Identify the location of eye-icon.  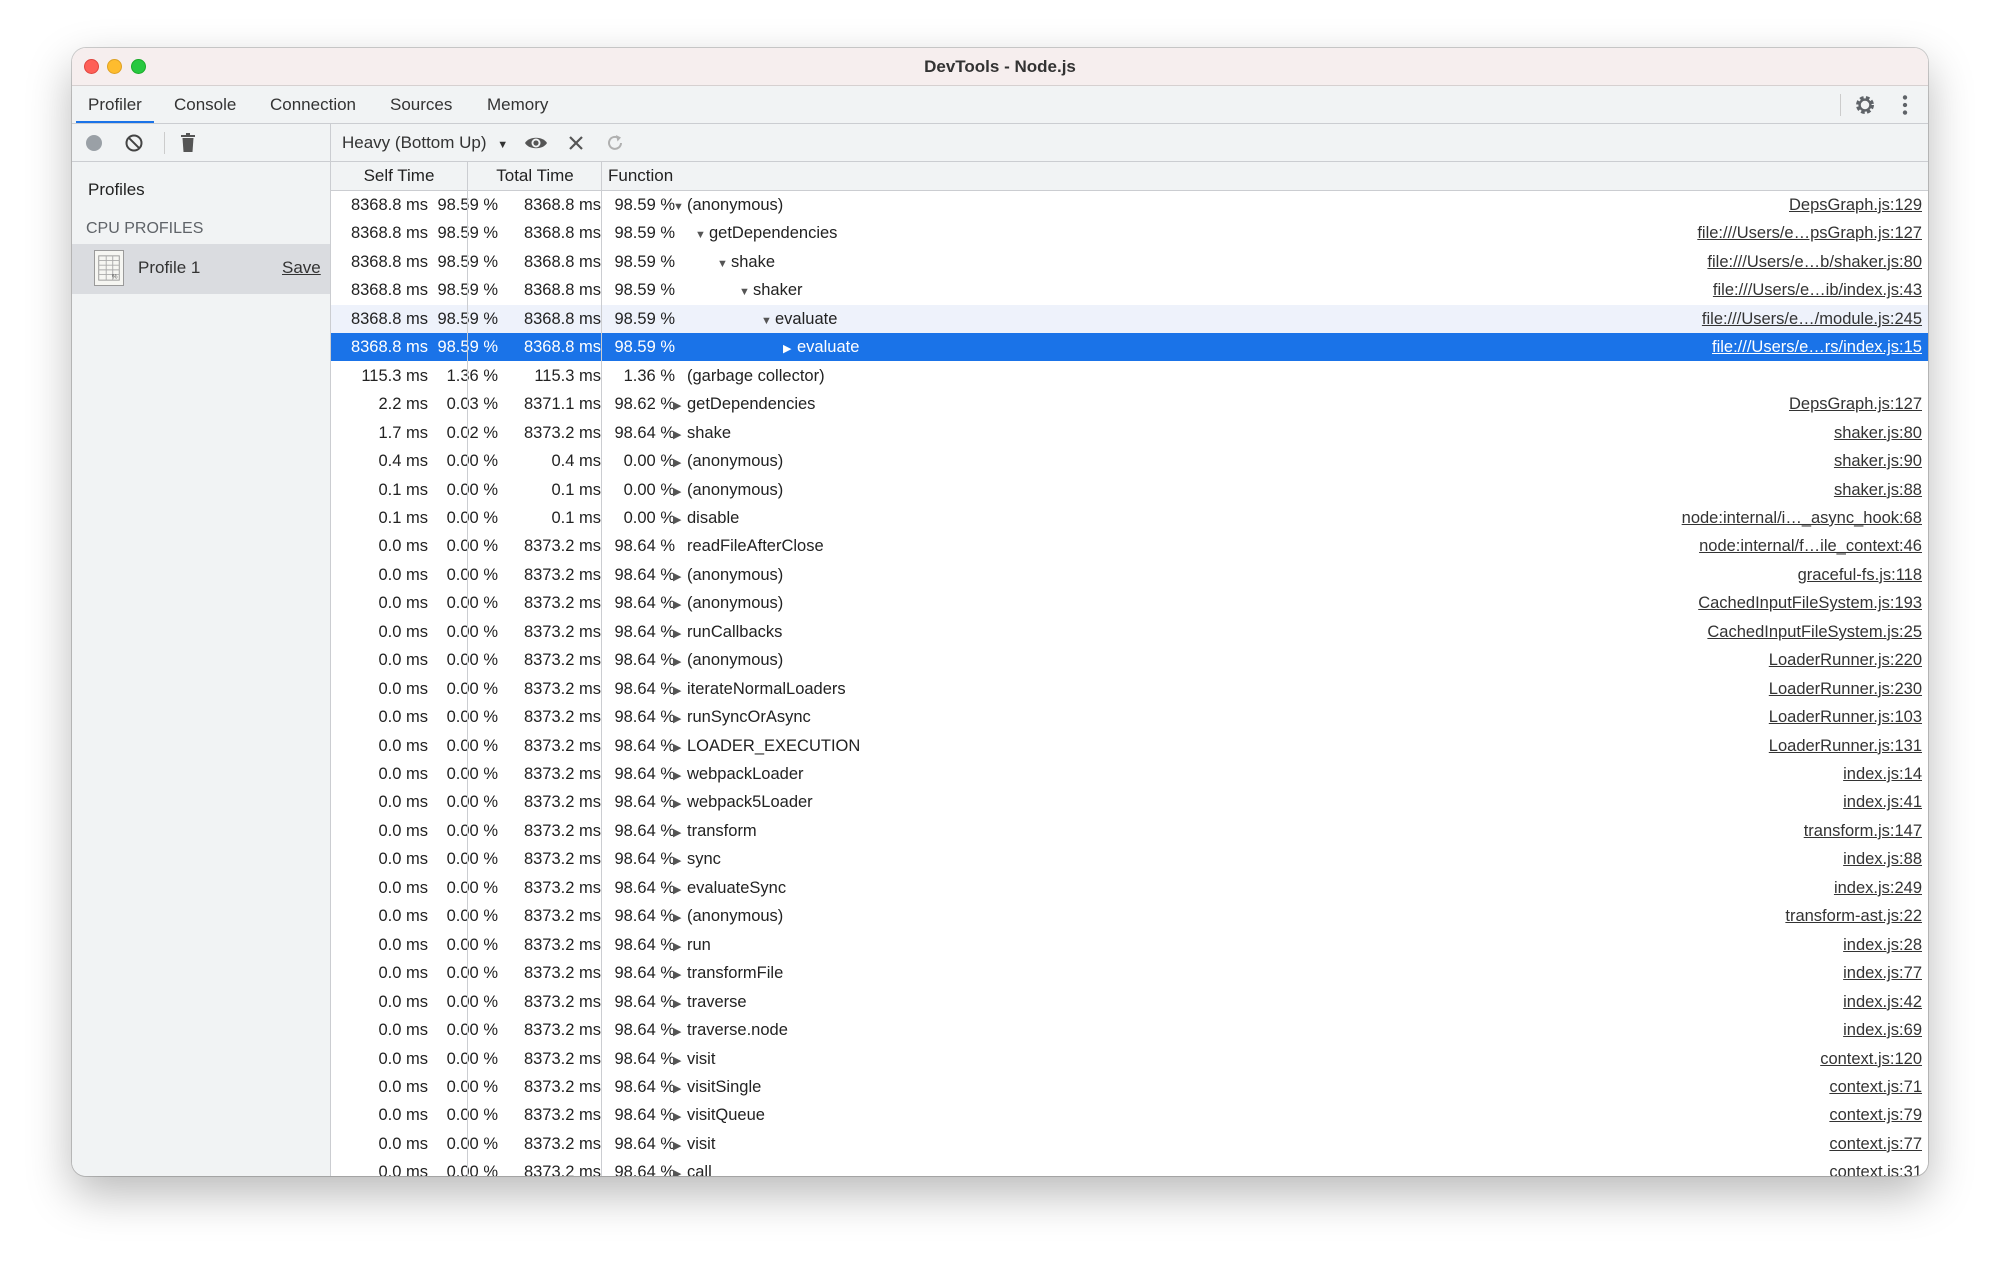
(536, 143).